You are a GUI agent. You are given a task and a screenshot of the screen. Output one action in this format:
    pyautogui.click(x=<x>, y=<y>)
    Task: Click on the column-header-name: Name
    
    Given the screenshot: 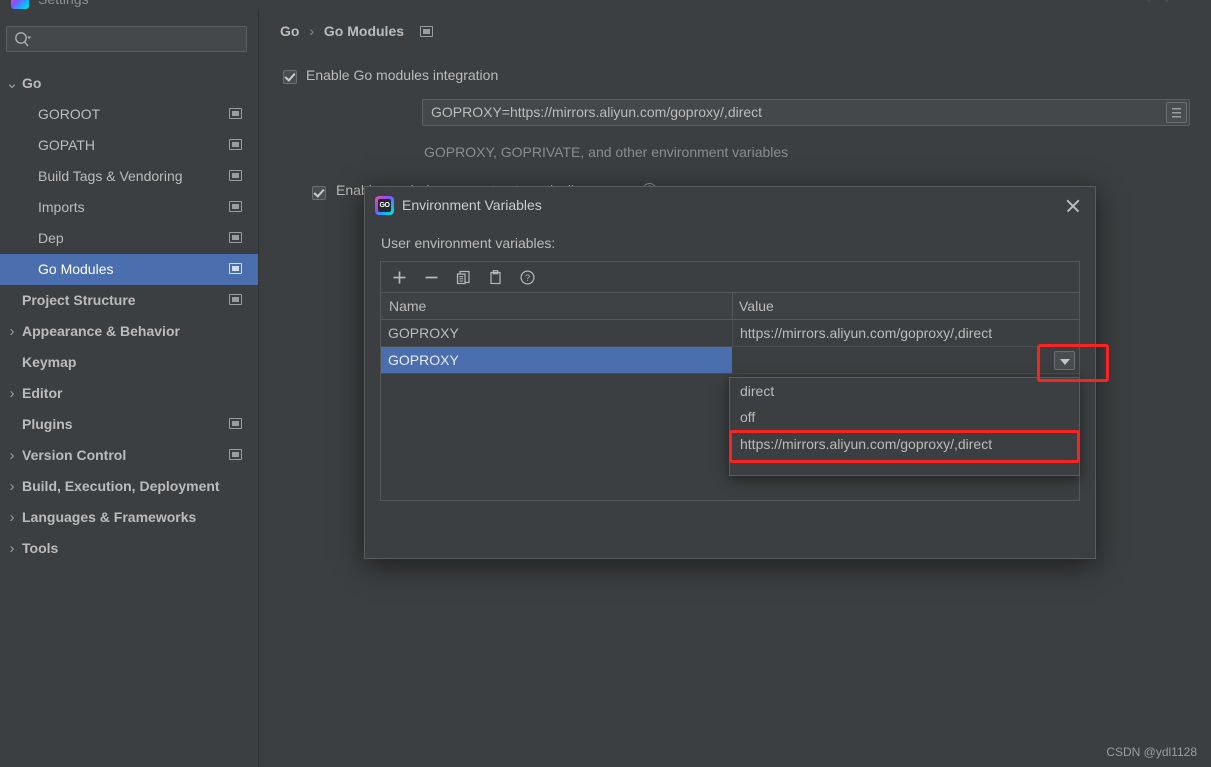 What is the action you would take?
    pyautogui.click(x=407, y=306)
    